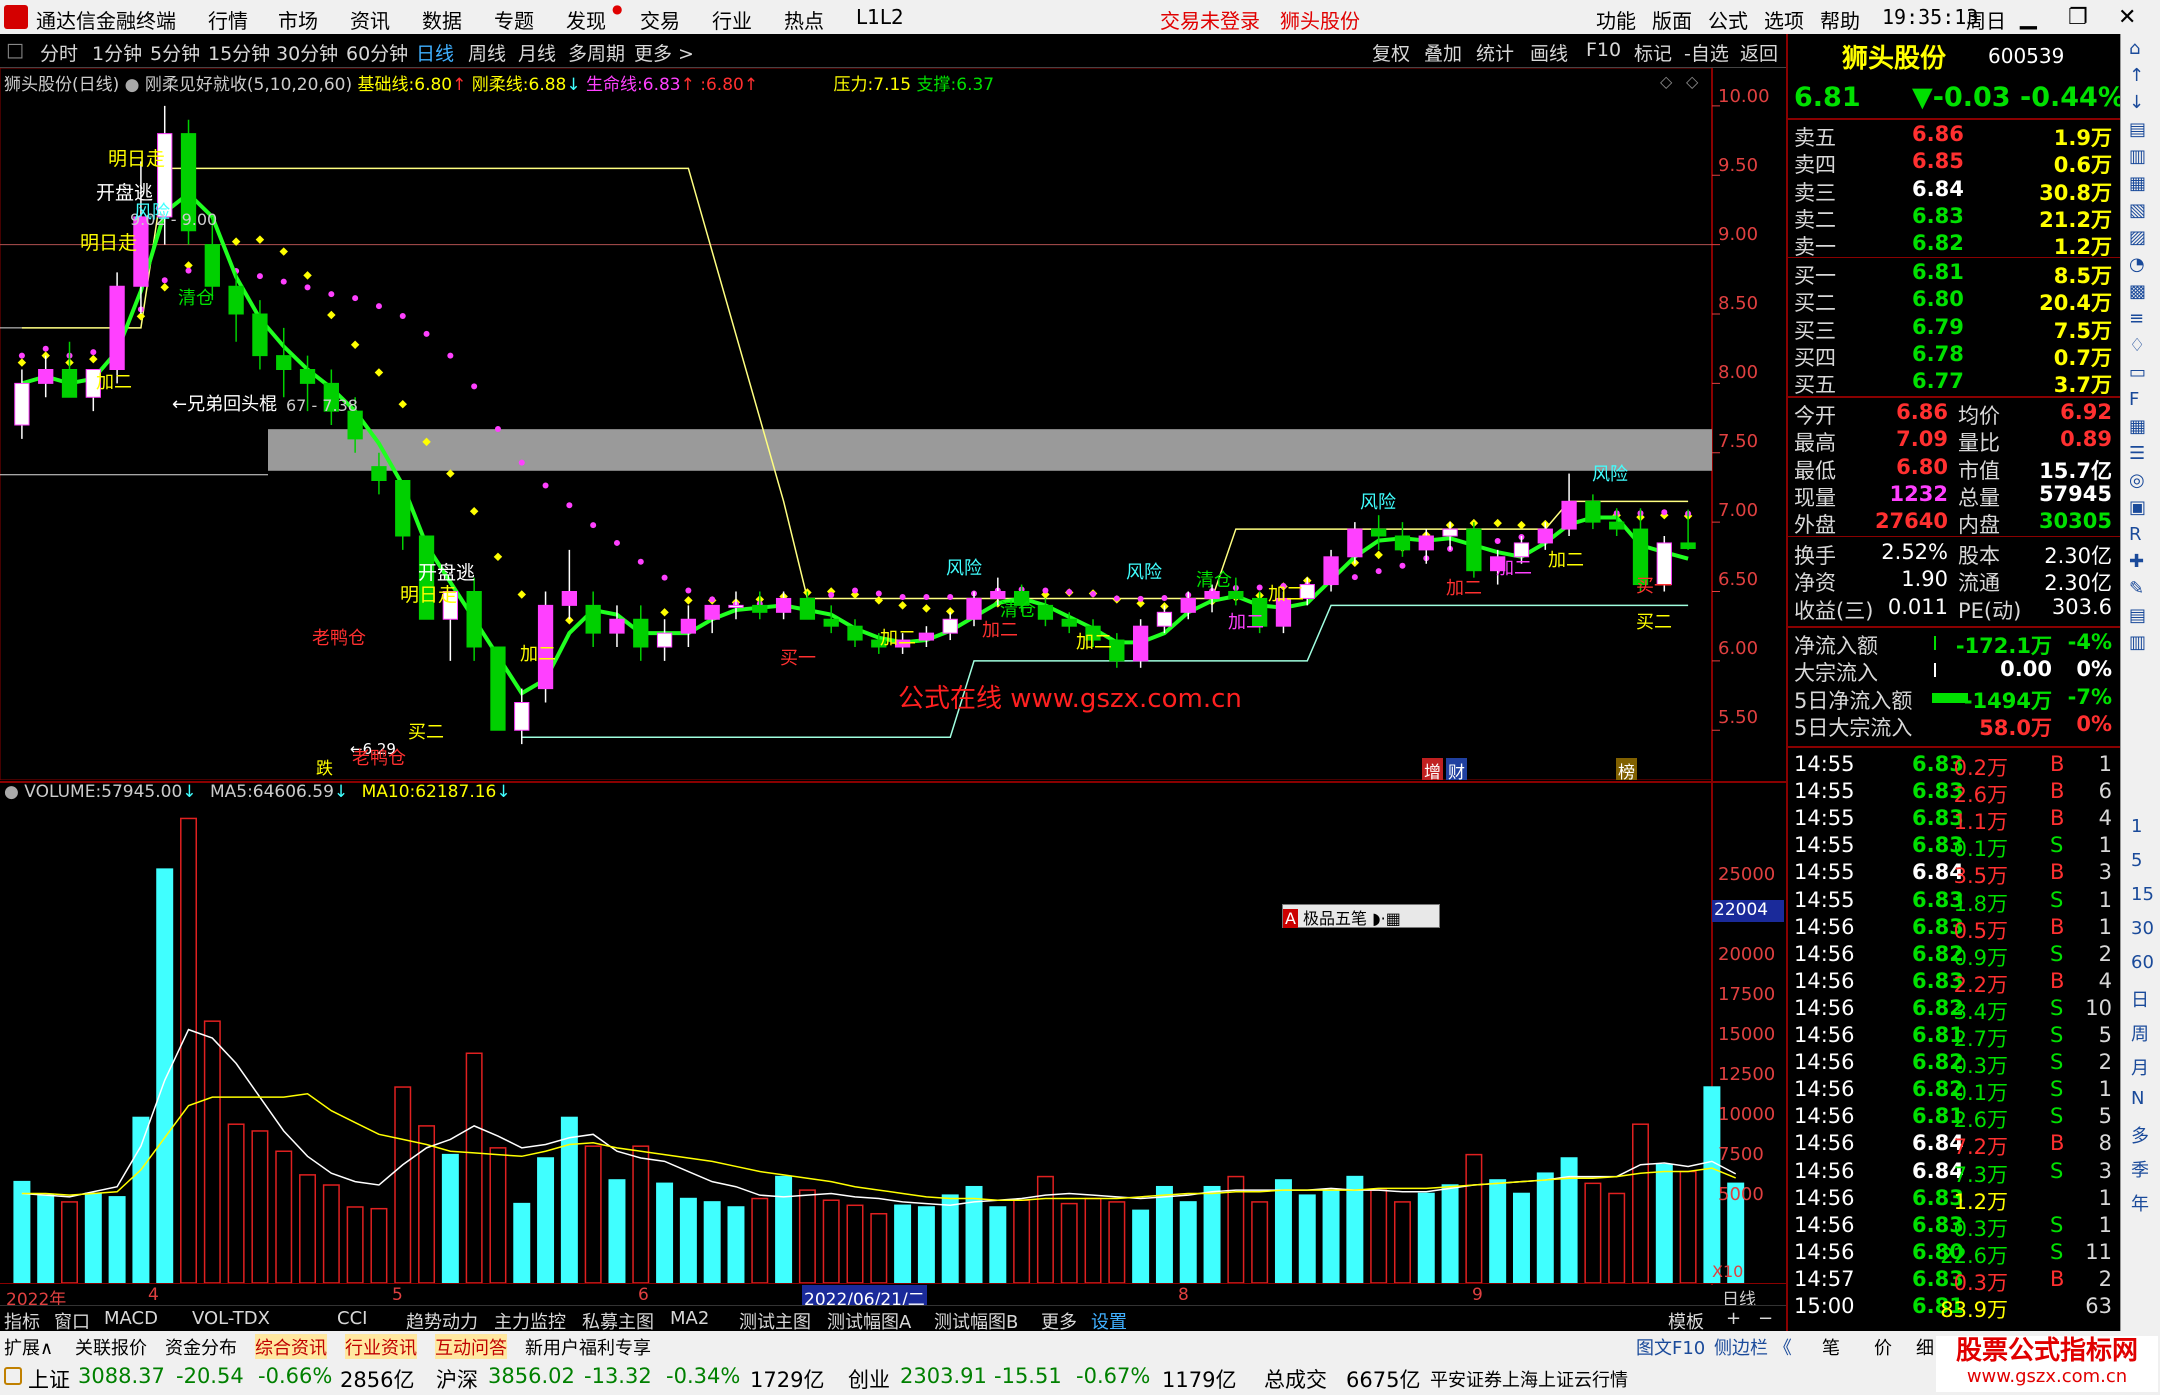 The image size is (2160, 1395). Describe the element at coordinates (2140, 1067) in the screenshot. I see `sidebar-period-button: 月` at that location.